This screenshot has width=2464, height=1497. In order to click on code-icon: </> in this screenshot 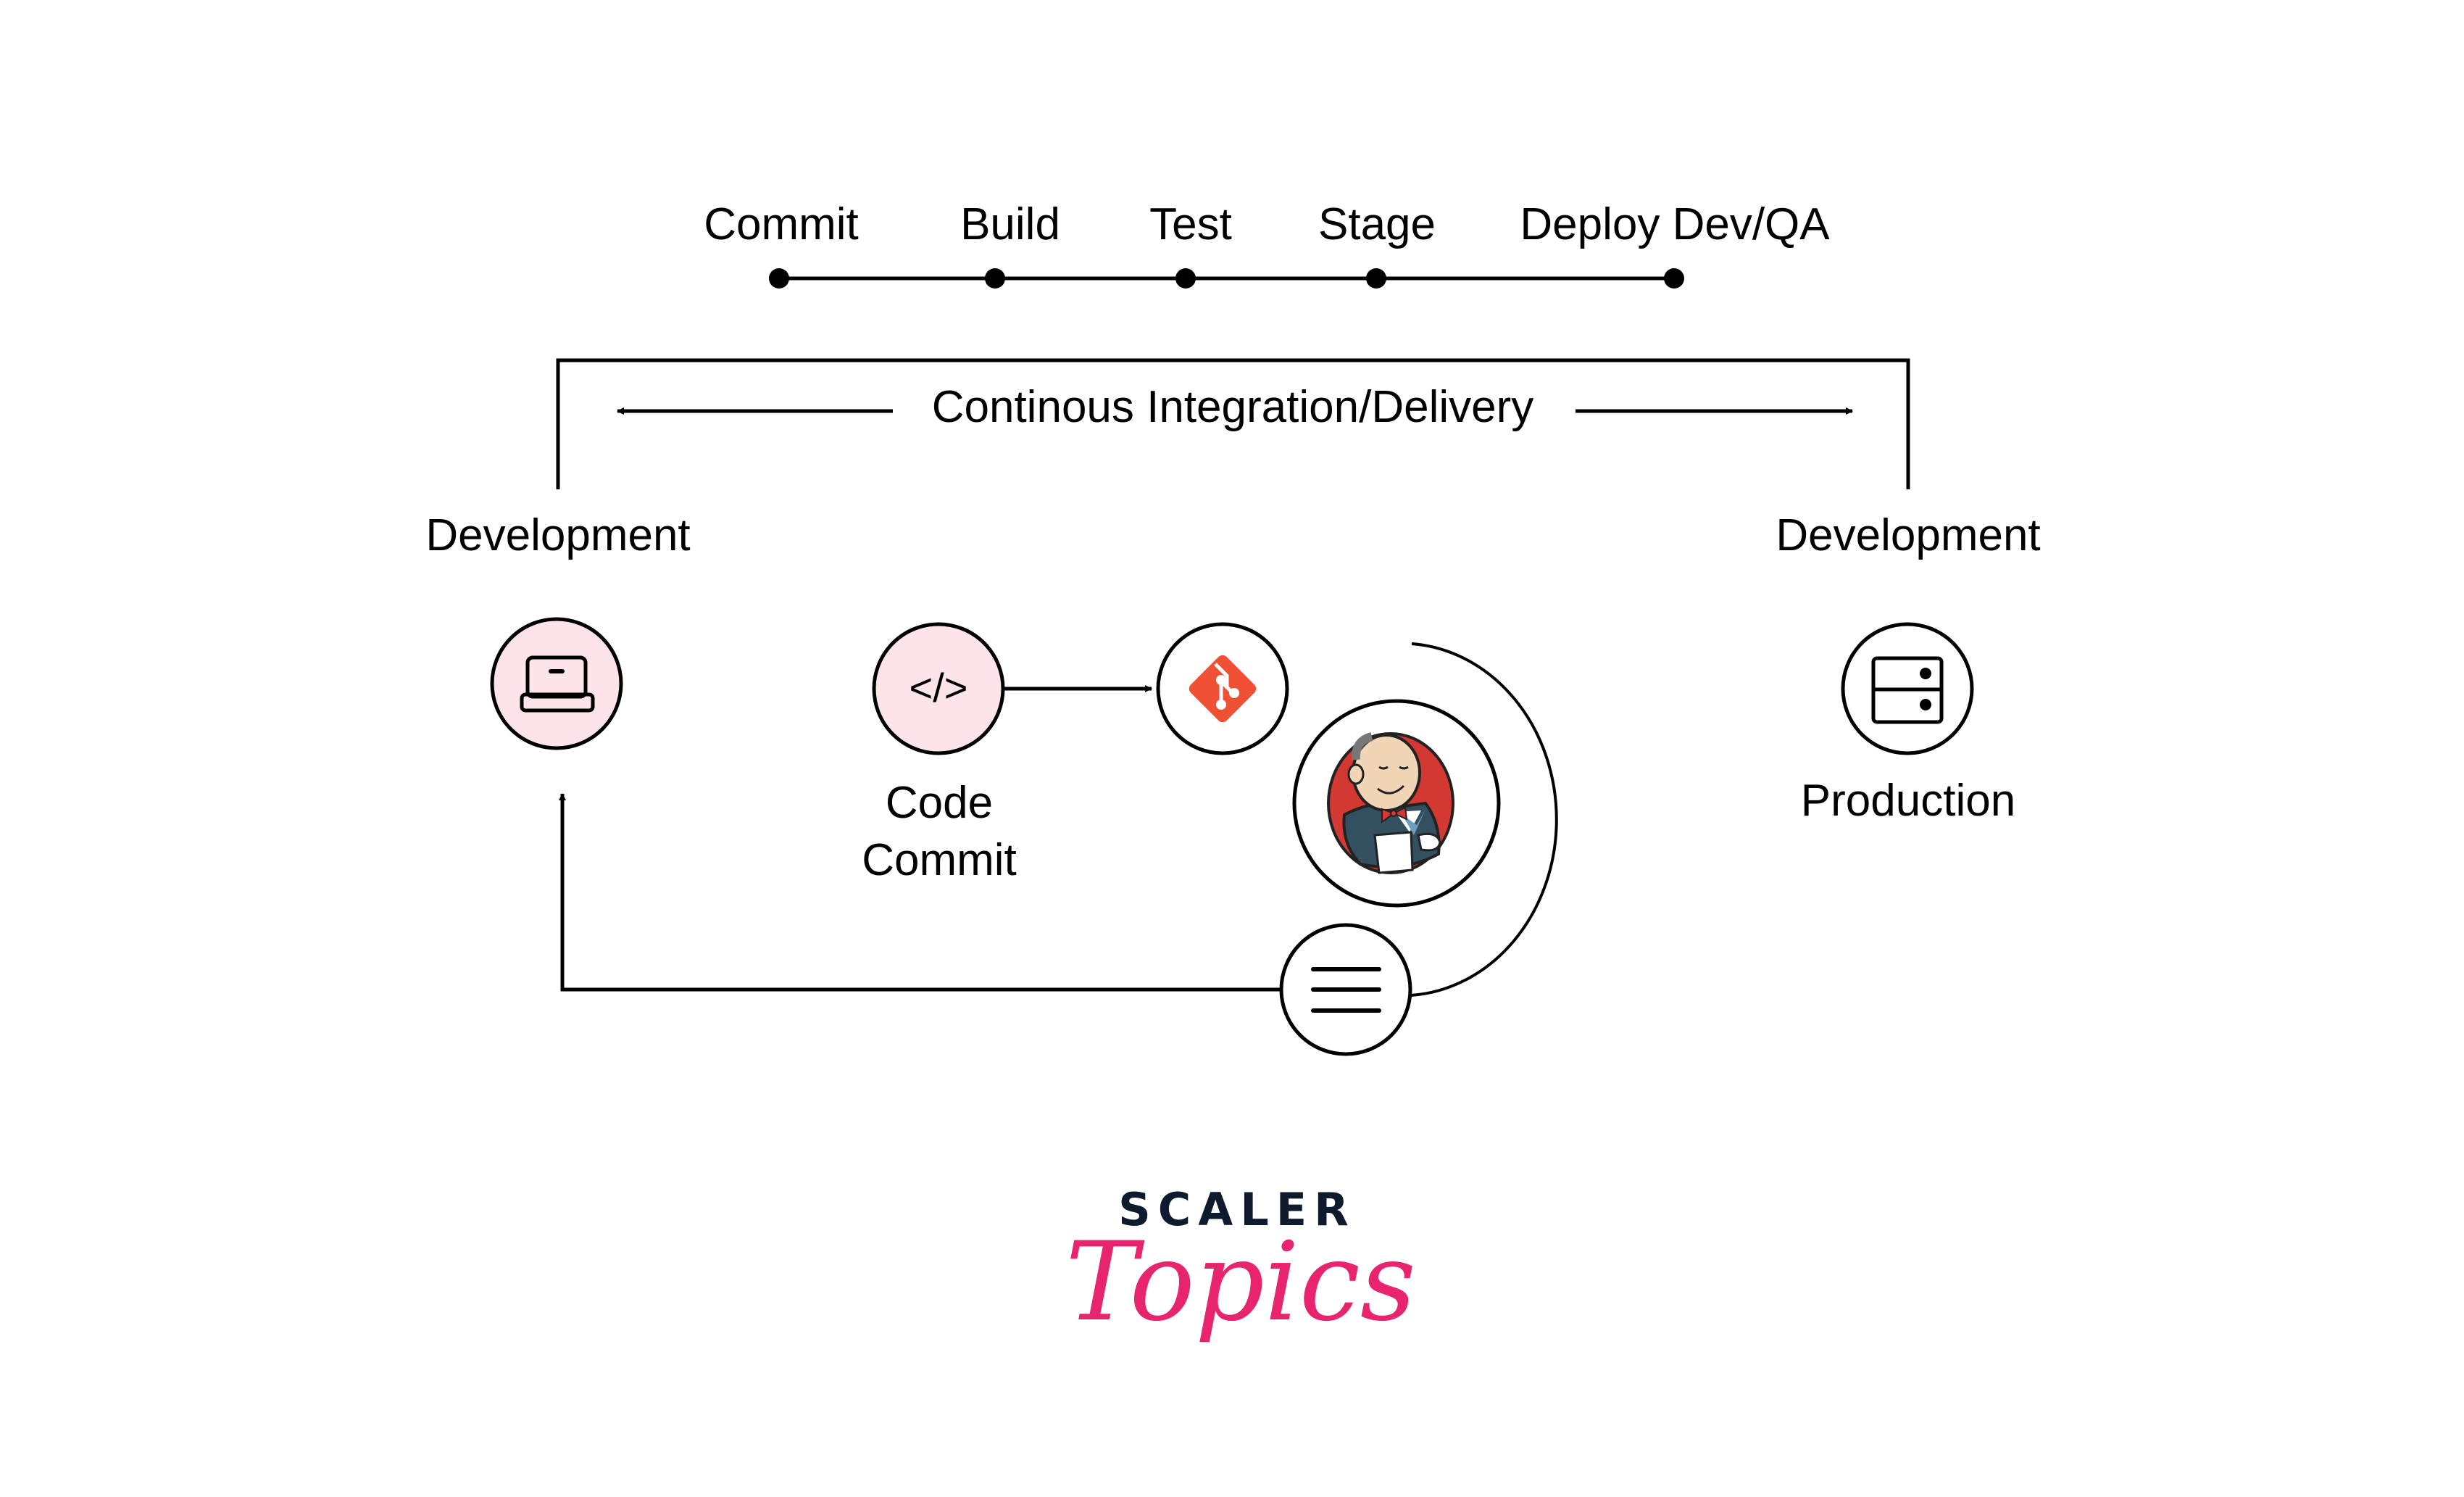, I will do `click(939, 688)`.